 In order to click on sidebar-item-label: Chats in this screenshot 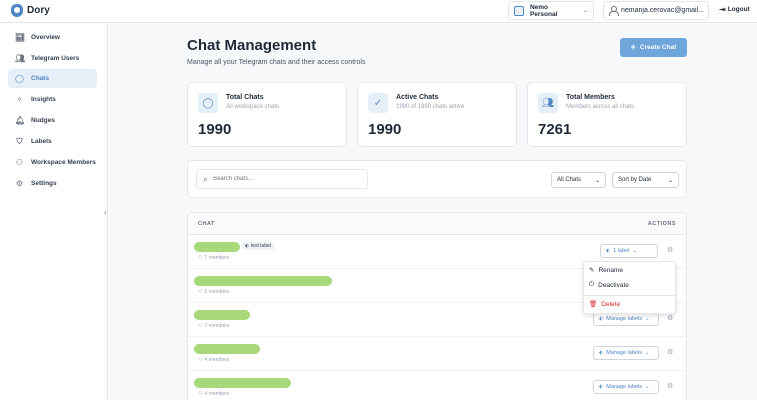, I will do `click(40, 78)`.